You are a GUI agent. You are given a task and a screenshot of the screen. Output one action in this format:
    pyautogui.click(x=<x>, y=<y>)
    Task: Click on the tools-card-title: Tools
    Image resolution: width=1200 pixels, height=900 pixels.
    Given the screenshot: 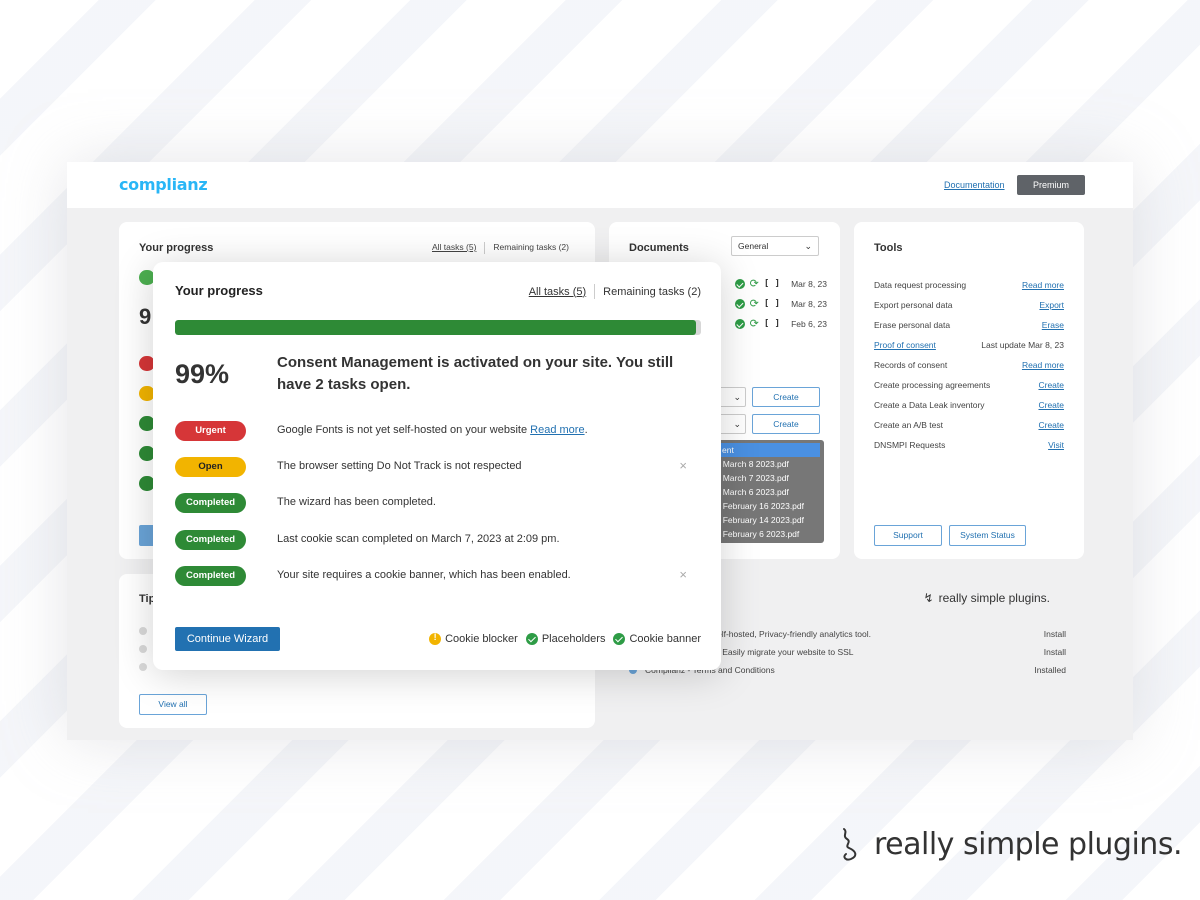 What is the action you would take?
    pyautogui.click(x=888, y=248)
    